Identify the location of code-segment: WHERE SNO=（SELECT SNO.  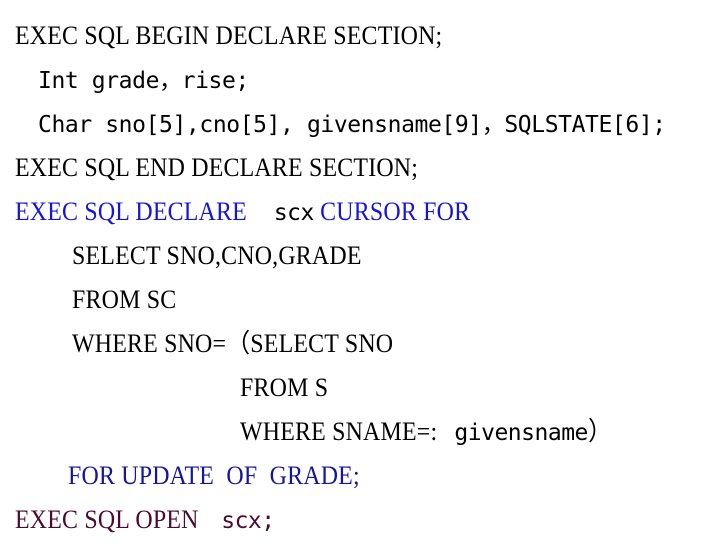
(233, 343).